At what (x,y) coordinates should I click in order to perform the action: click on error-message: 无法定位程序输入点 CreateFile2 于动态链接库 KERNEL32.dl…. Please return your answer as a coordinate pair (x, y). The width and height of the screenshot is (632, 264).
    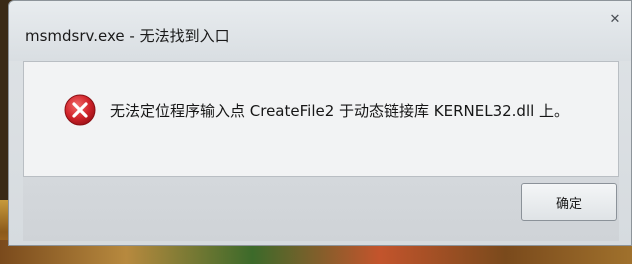
    Looking at the image, I should click on (340, 111).